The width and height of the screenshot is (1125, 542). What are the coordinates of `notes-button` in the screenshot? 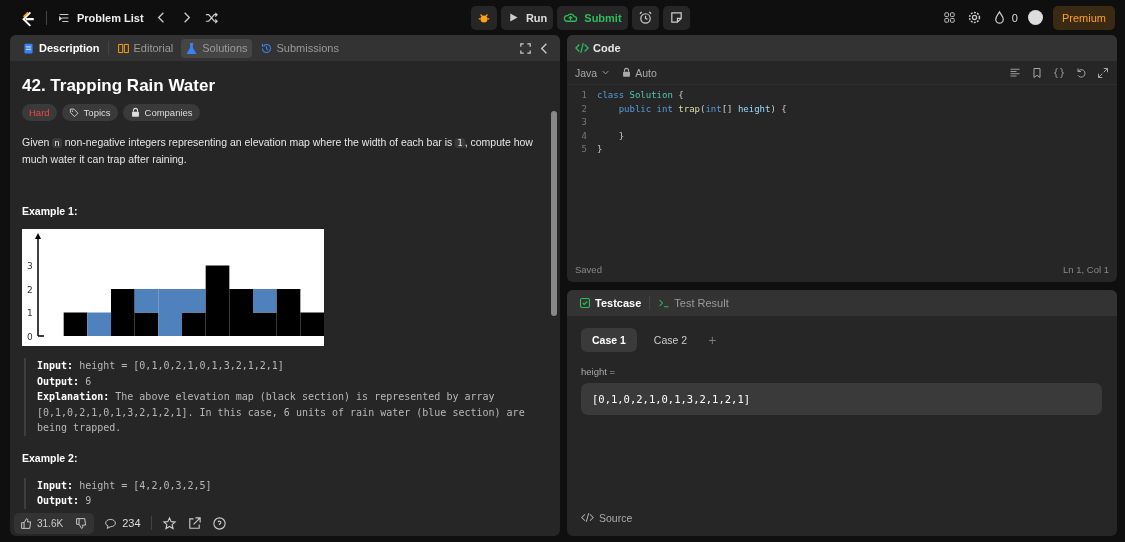 It's located at (676, 17).